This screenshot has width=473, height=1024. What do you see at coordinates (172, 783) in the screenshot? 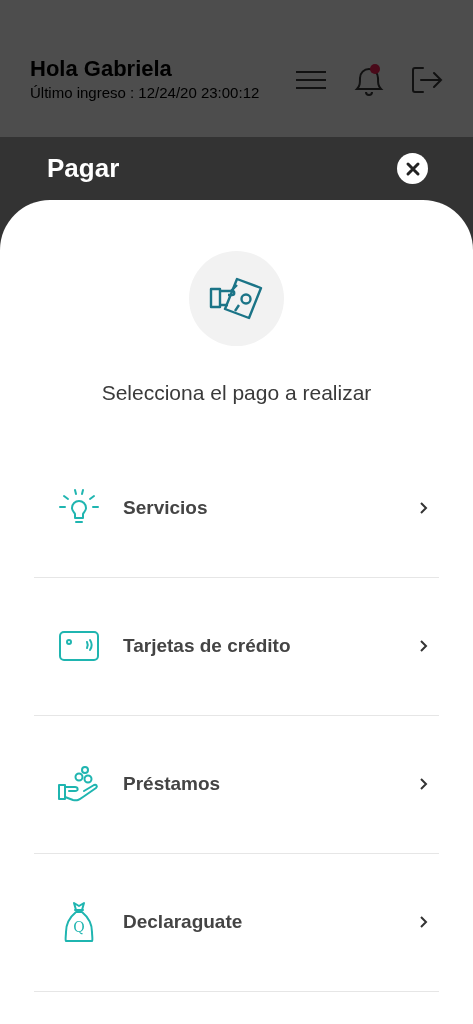
I see `option-label: Préstamos` at bounding box center [172, 783].